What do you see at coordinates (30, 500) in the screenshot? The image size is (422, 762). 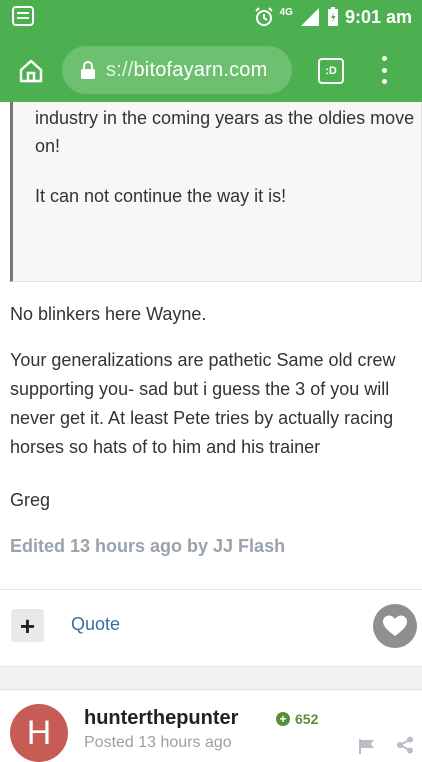 I see `post-signature: Greg` at bounding box center [30, 500].